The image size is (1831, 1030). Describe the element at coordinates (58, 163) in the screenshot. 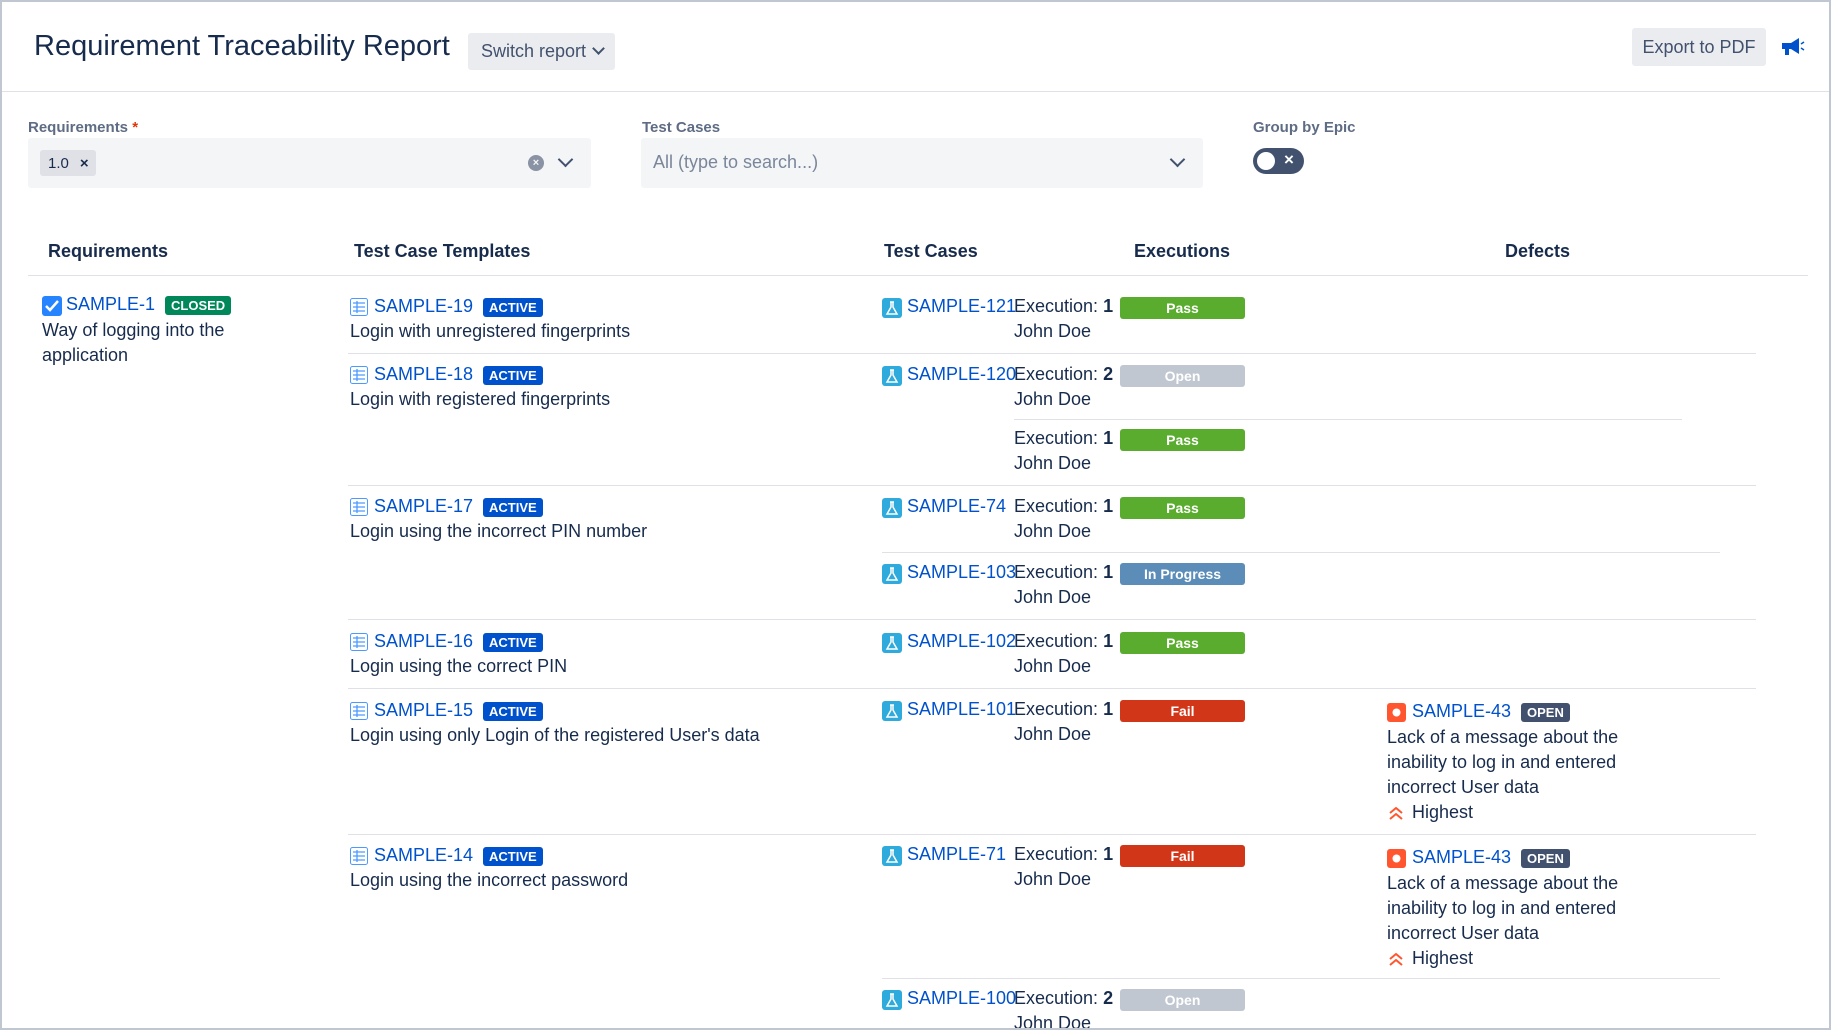

I see `requirement-tag-label: 1.0` at that location.